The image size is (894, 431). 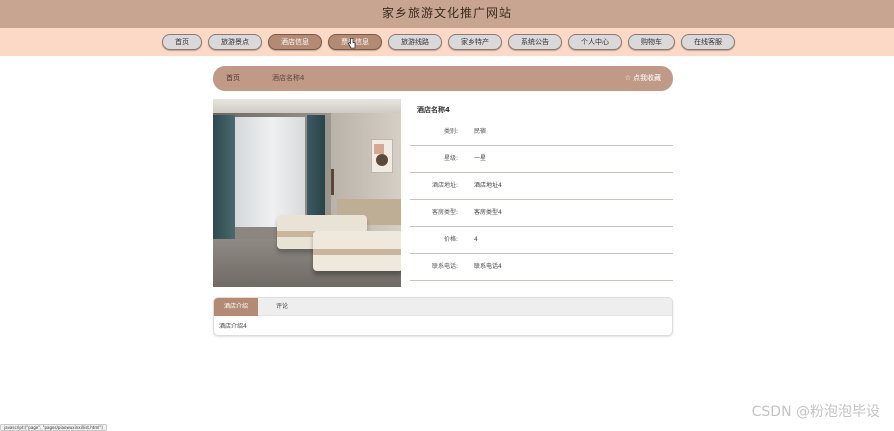 I want to click on nav-item-cart: 购物车, so click(x=651, y=42).